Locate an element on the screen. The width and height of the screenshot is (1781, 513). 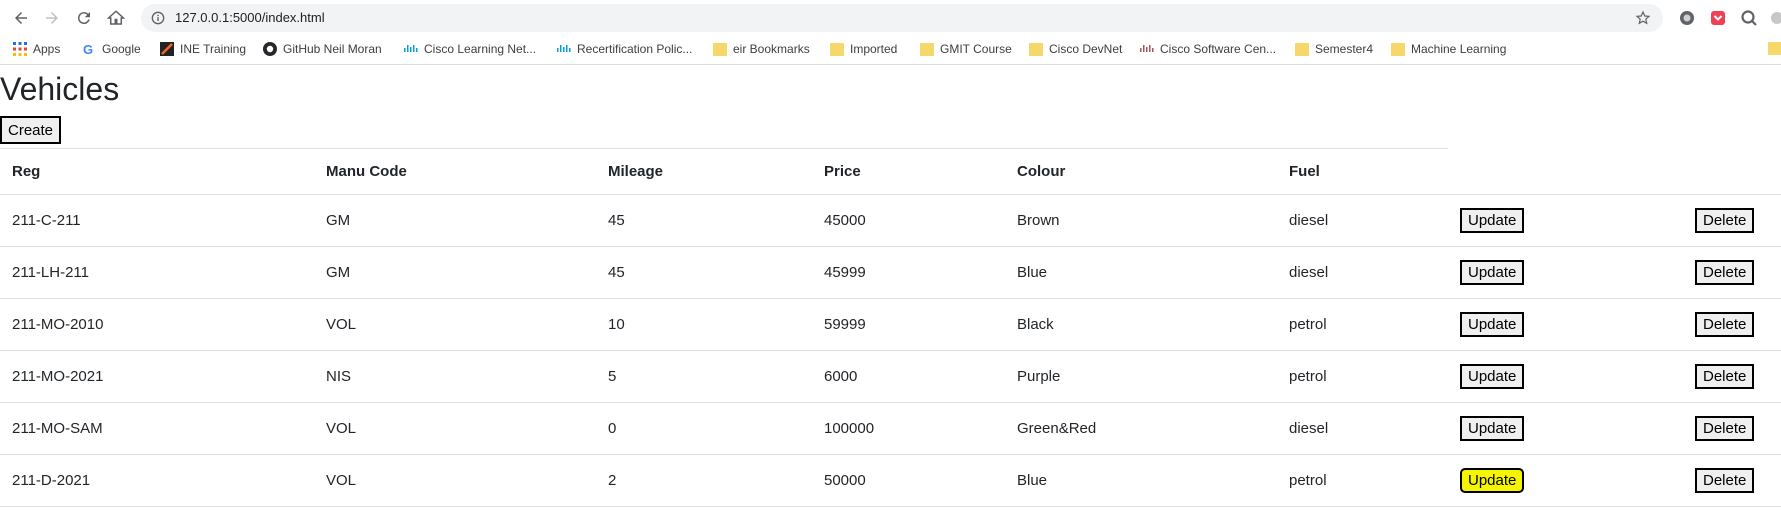
cell-price: 45999 is located at coordinates (908, 272).